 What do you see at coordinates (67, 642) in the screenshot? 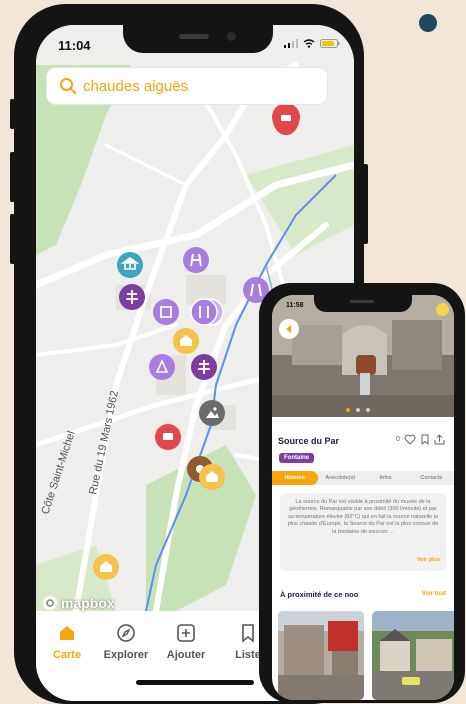
I see `tab-carte: Carte` at bounding box center [67, 642].